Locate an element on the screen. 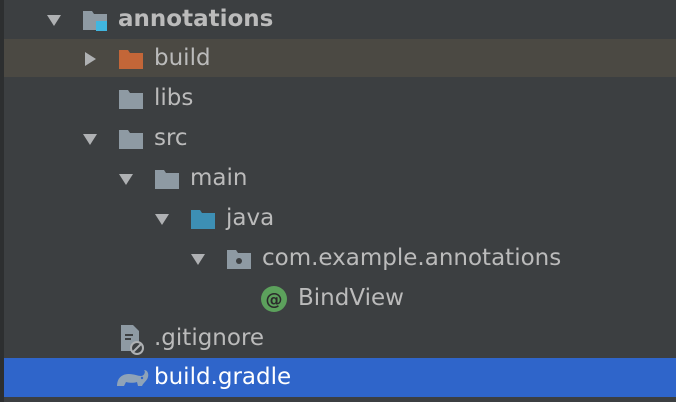  package-icon is located at coordinates (239, 259).